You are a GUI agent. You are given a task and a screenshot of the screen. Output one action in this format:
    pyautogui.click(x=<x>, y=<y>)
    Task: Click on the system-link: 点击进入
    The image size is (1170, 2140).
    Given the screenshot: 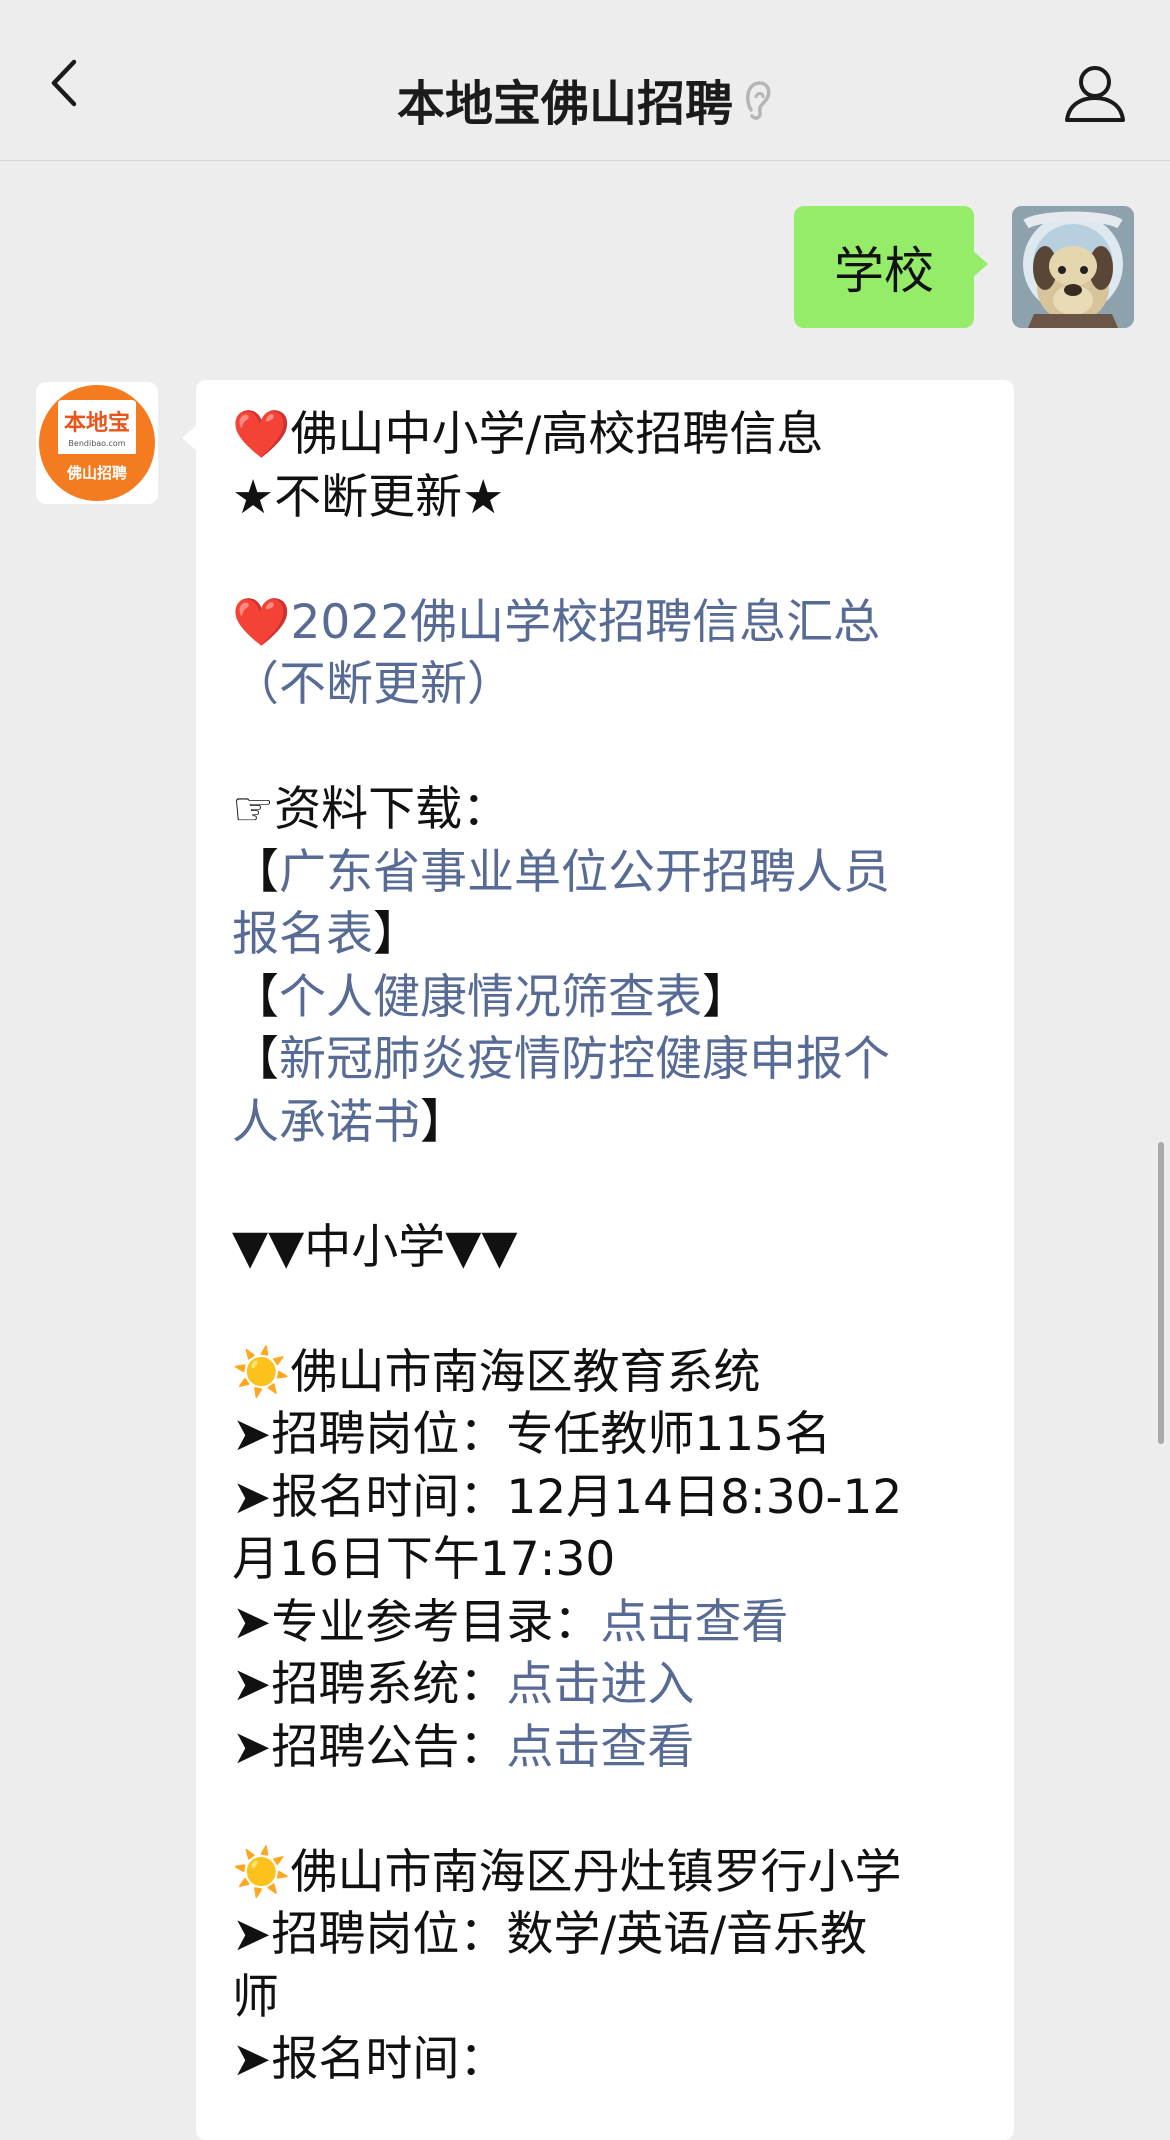 What is the action you would take?
    pyautogui.click(x=600, y=1684)
    